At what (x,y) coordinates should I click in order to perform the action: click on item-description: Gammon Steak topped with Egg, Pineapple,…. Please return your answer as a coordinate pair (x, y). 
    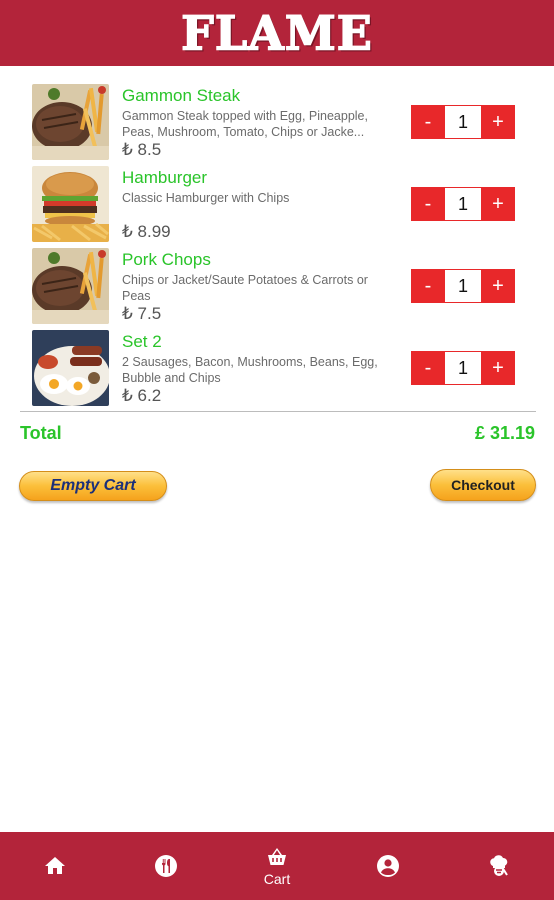
    Looking at the image, I should click on (245, 124).